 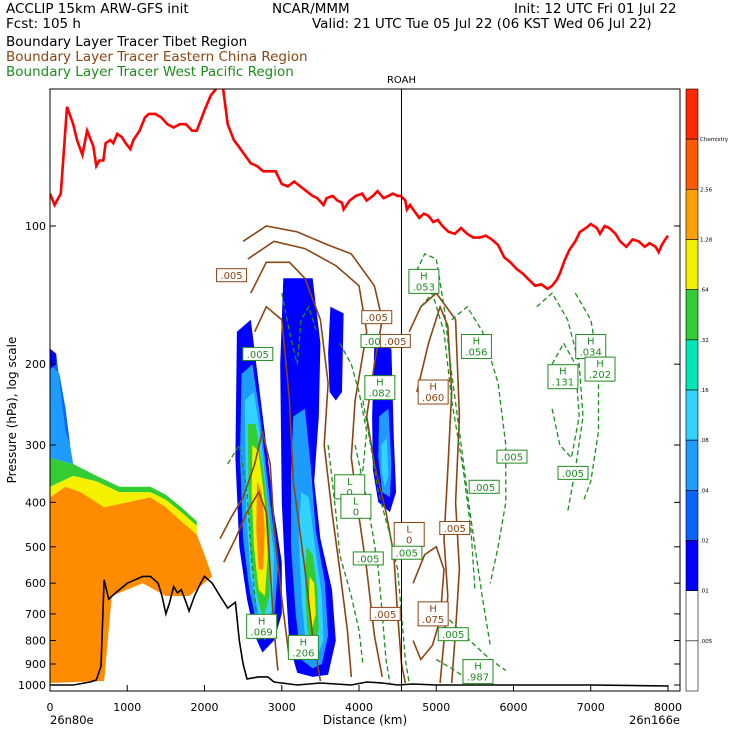 What do you see at coordinates (706, 190) in the screenshot?
I see `colorbar-label: 2.56` at bounding box center [706, 190].